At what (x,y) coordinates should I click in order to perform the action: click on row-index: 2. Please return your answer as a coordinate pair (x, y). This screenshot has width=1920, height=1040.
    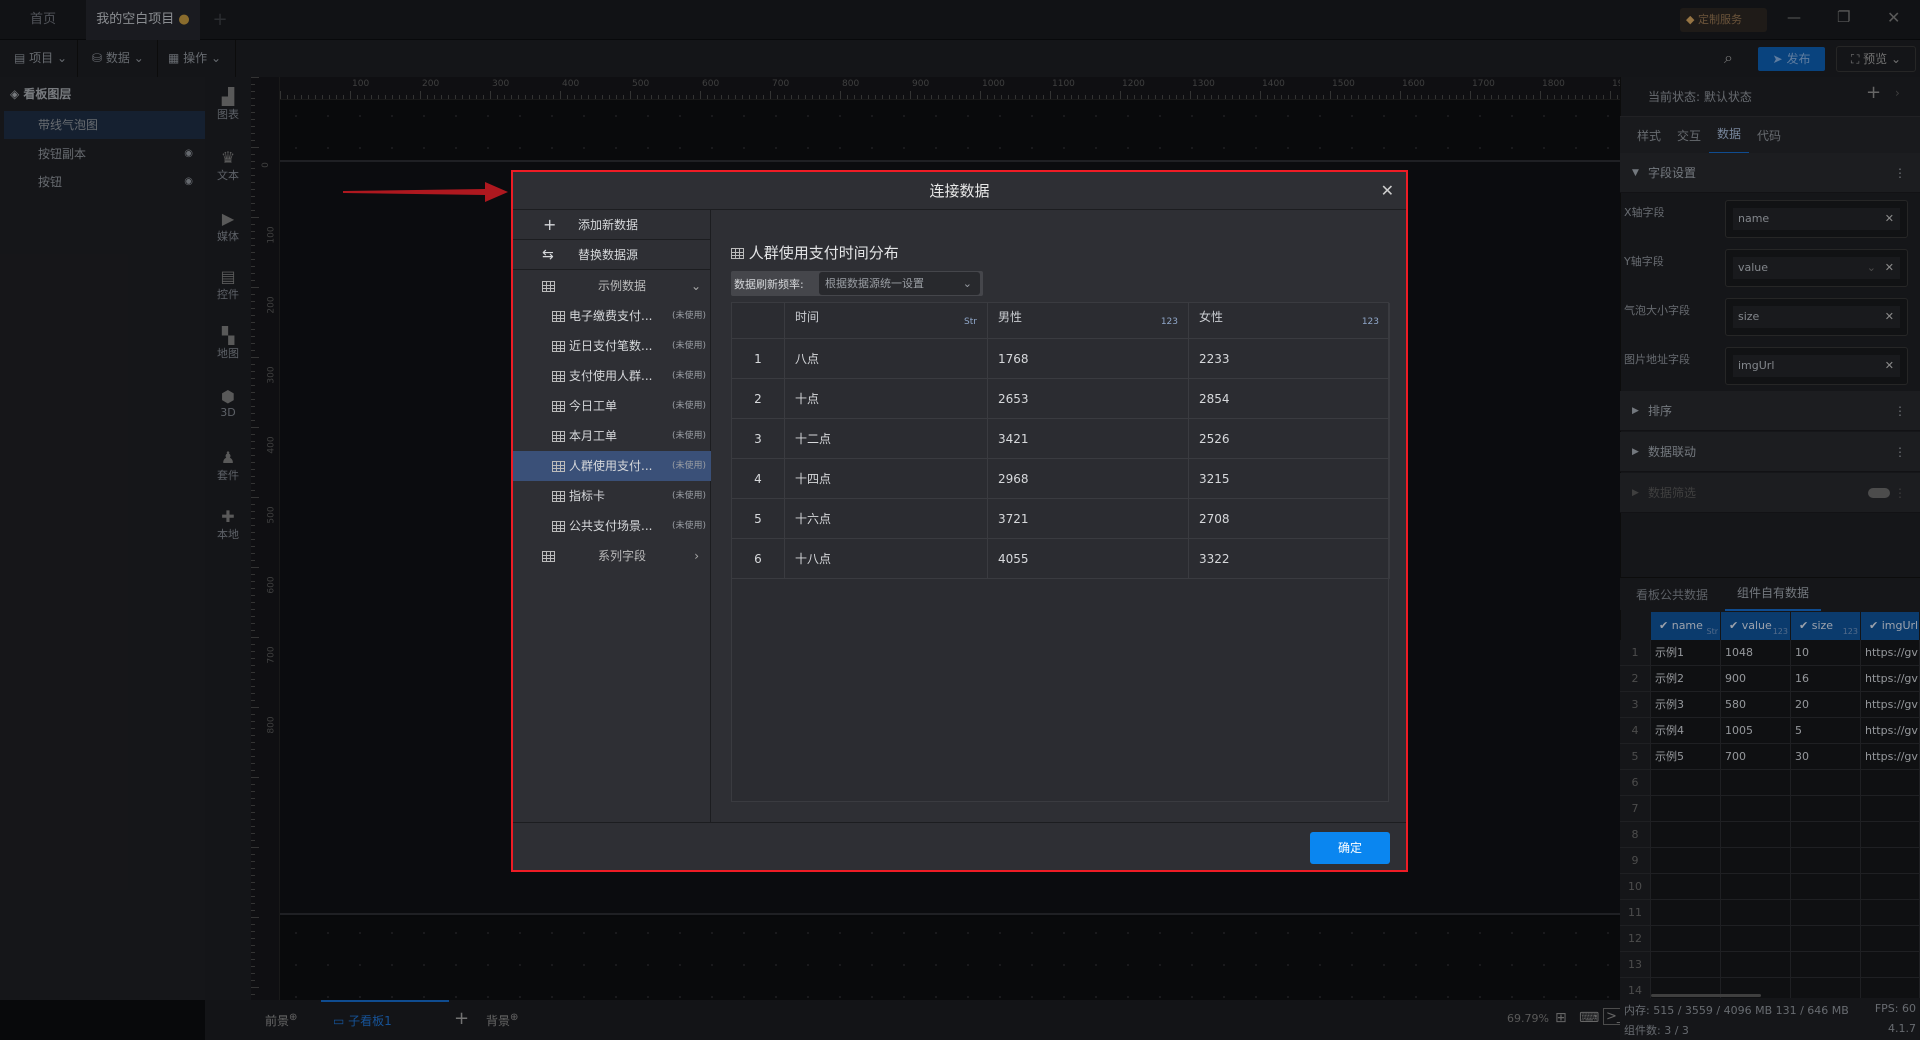
    Looking at the image, I should click on (758, 399).